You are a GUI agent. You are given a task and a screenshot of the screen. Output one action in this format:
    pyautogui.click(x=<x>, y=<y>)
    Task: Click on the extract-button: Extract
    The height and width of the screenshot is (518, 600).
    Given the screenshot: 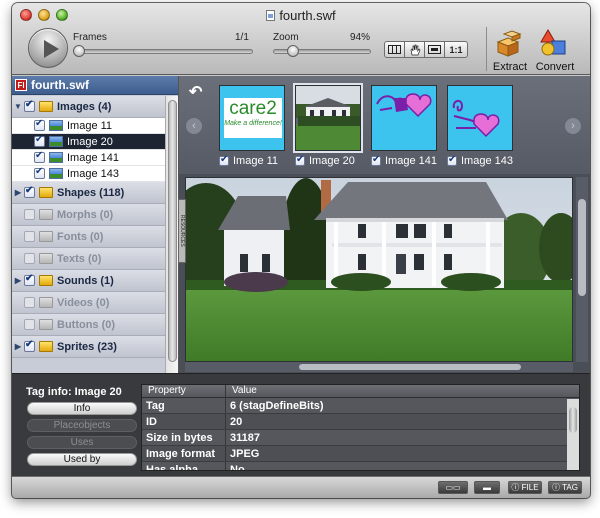 What is the action you would take?
    pyautogui.click(x=510, y=50)
    